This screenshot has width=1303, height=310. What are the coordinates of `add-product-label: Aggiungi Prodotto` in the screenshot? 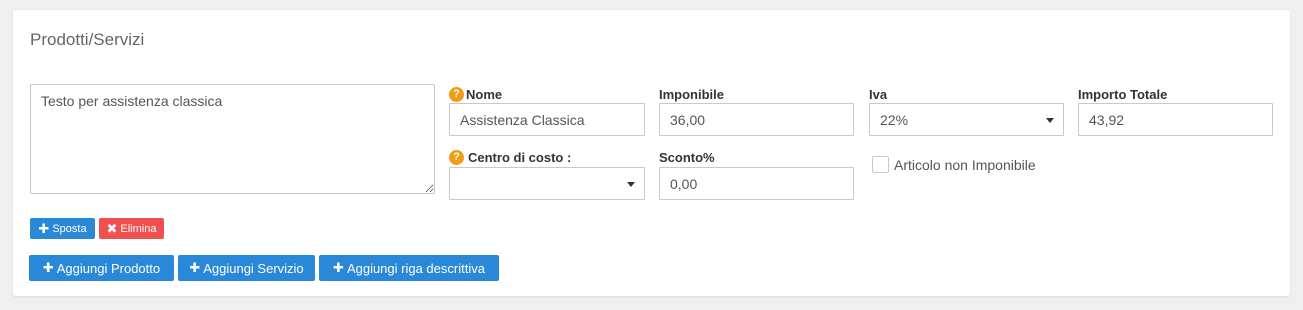 It's located at (108, 268).